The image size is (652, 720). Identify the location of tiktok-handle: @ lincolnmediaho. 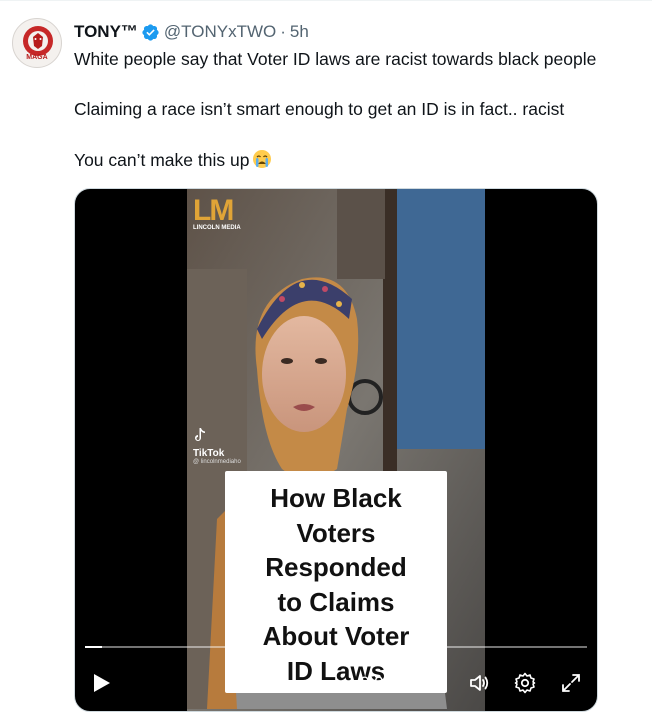
(217, 462).